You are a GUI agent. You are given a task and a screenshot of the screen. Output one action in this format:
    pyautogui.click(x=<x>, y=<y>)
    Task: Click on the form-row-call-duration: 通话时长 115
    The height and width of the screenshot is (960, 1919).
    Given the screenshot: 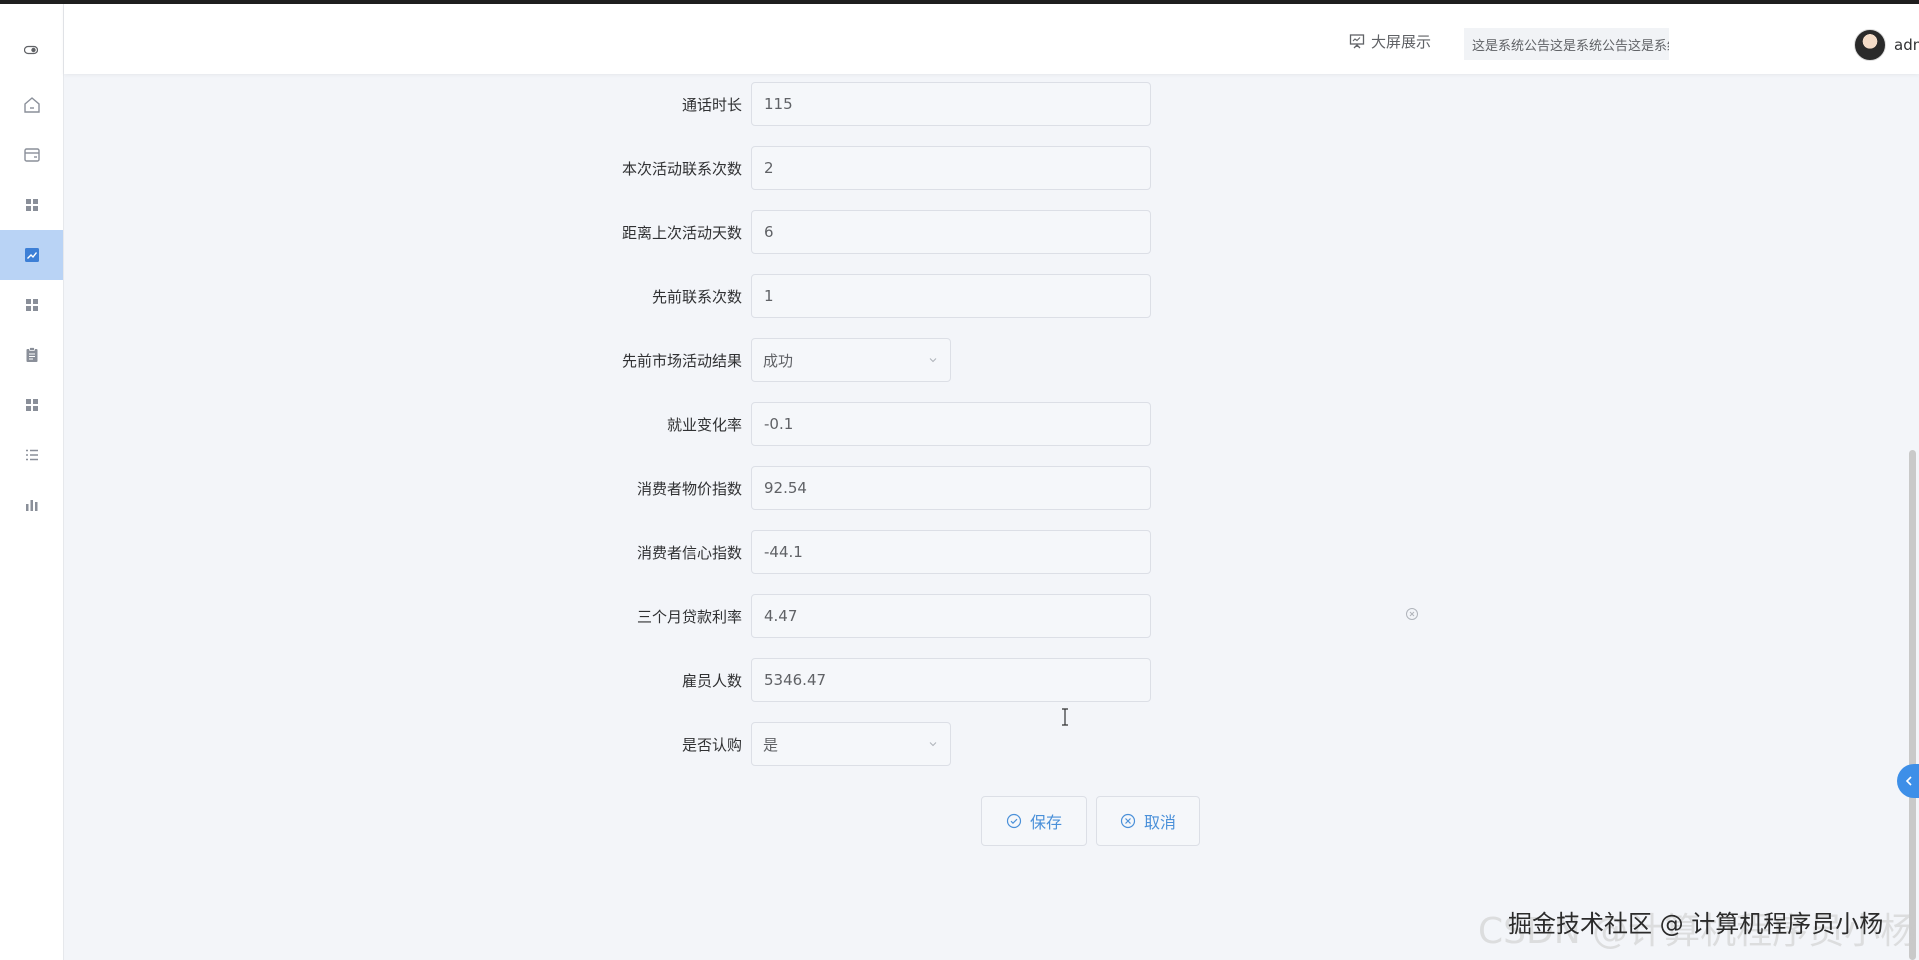 What is the action you would take?
    pyautogui.click(x=650, y=104)
    